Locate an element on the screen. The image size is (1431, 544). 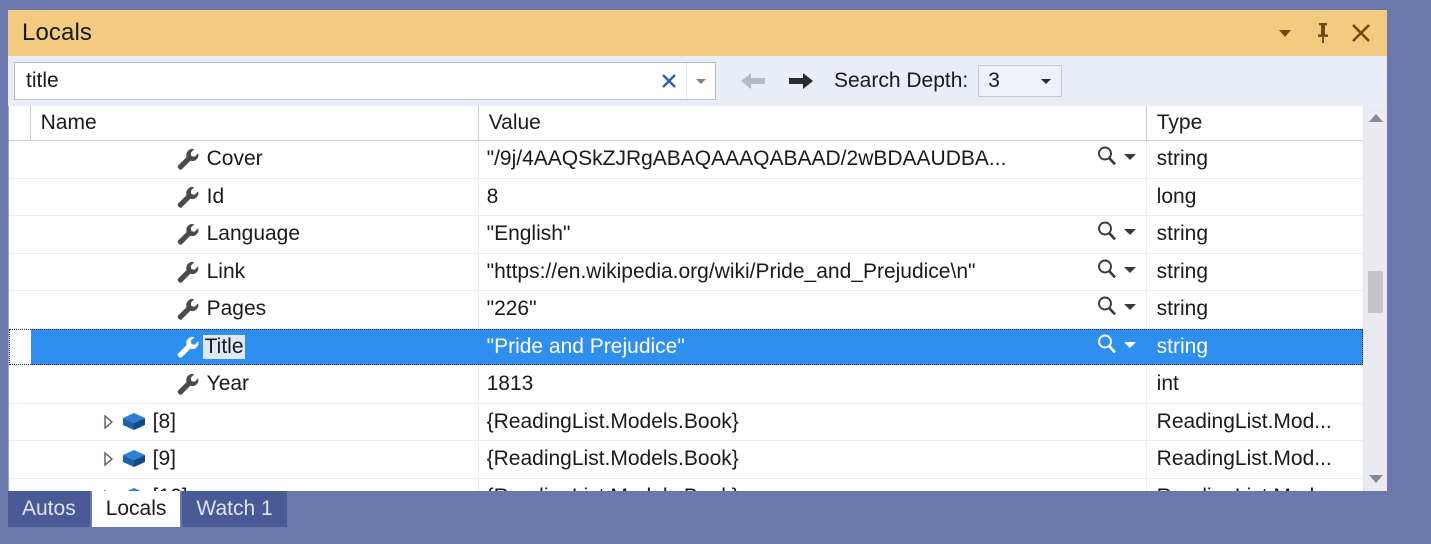
search-input is located at coordinates (333, 81).